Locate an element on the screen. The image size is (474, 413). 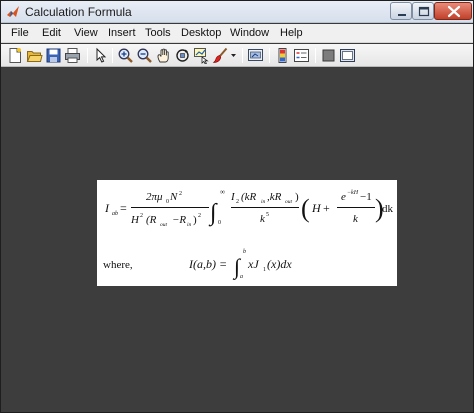
close-button is located at coordinates (453, 11).